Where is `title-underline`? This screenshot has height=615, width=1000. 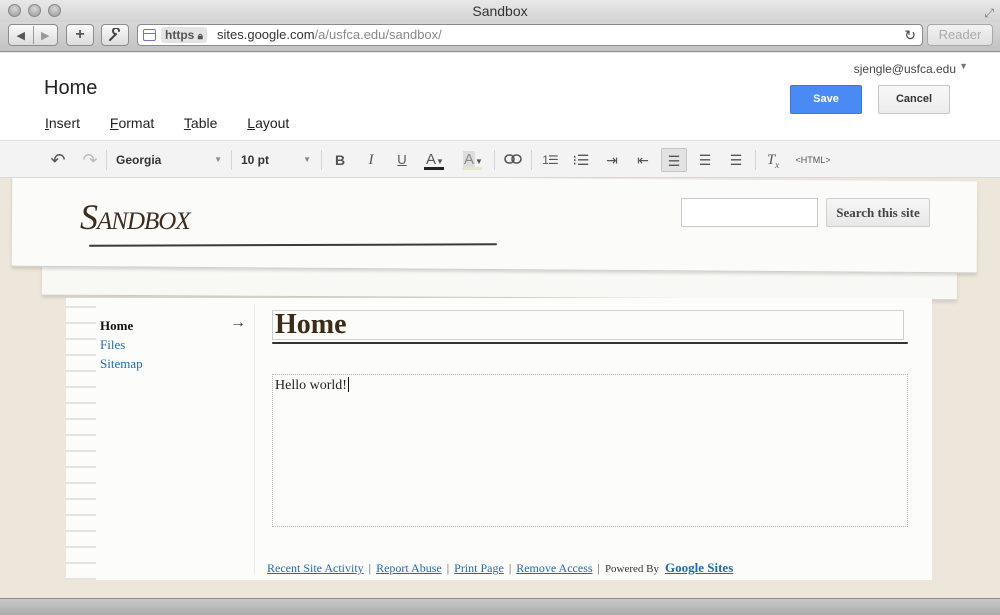 title-underline is located at coordinates (590, 343).